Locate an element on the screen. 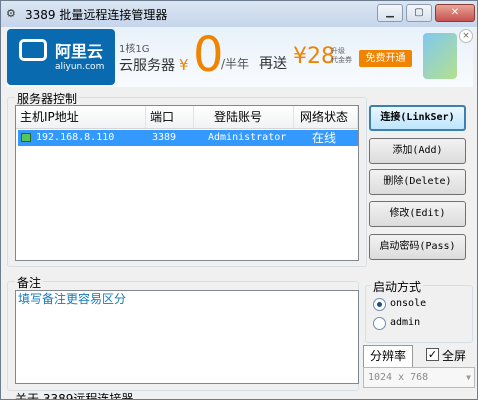  ad-graphic-image is located at coordinates (440, 56).